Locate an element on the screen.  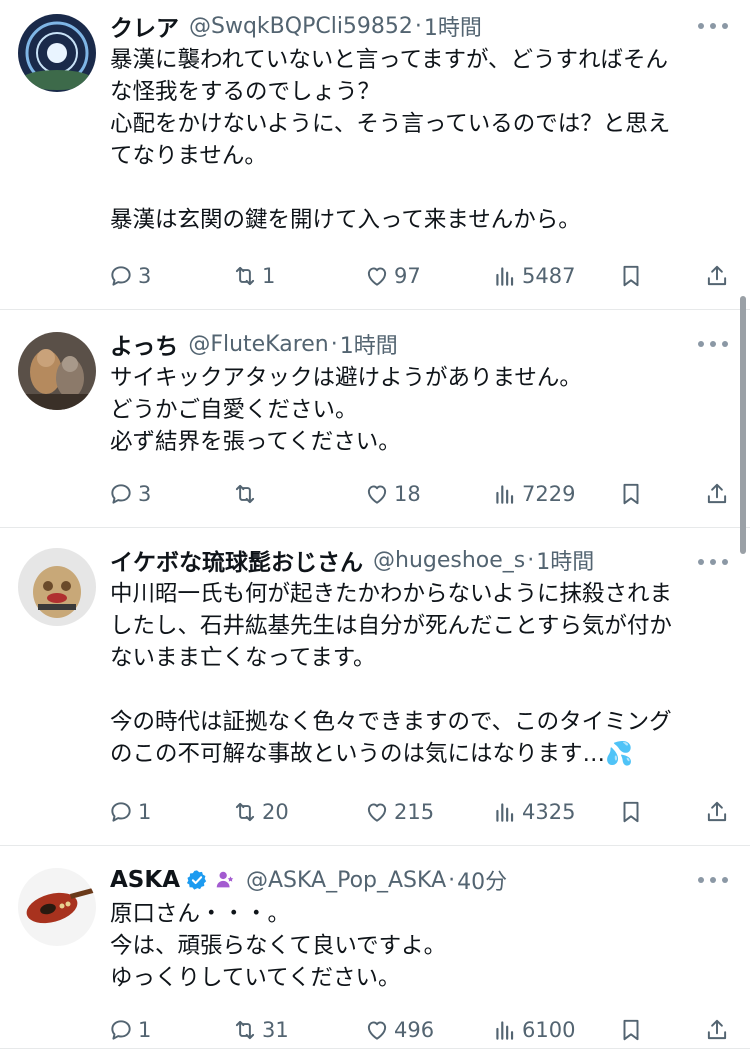
tweet-header: イケボな琉球髭おじさん @hugeshoe_s · 1時間 is located at coordinates (390, 560).